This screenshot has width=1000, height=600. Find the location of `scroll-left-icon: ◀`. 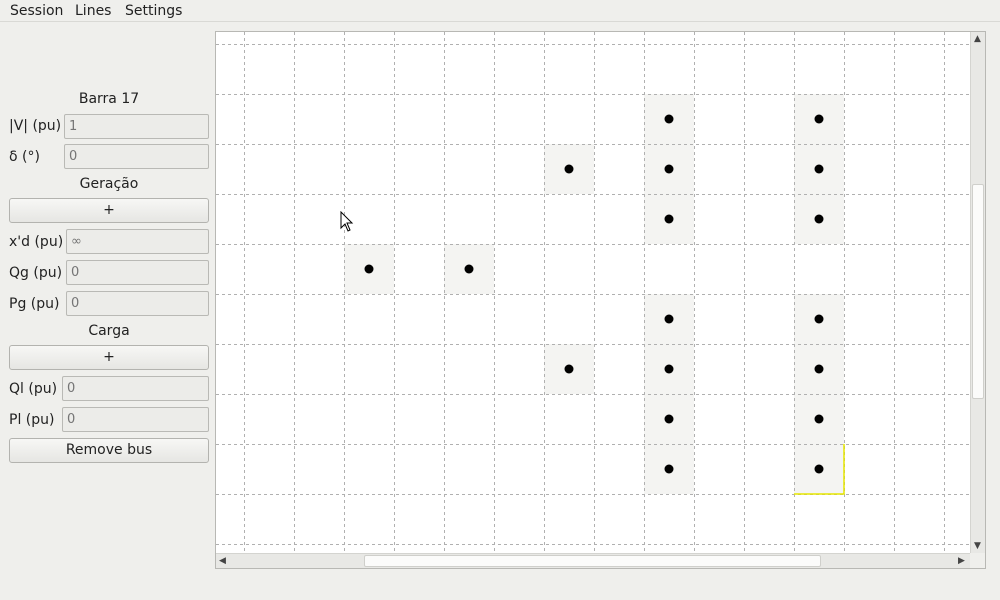

scroll-left-icon: ◀ is located at coordinates (222, 561).